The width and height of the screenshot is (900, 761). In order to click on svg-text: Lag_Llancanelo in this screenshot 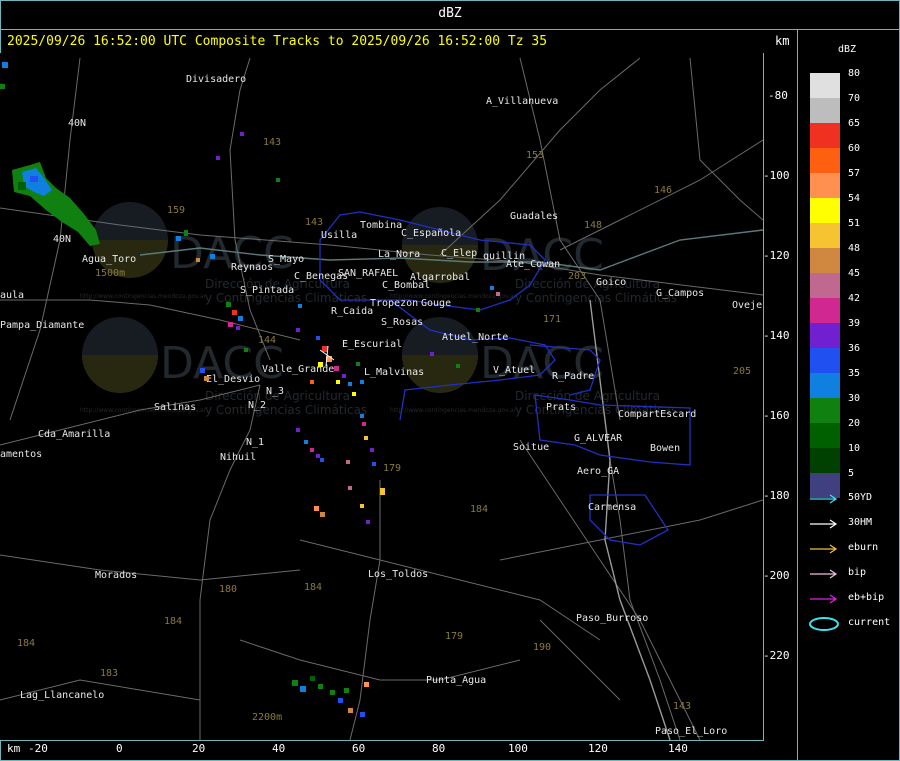, I will do `click(62, 695)`.